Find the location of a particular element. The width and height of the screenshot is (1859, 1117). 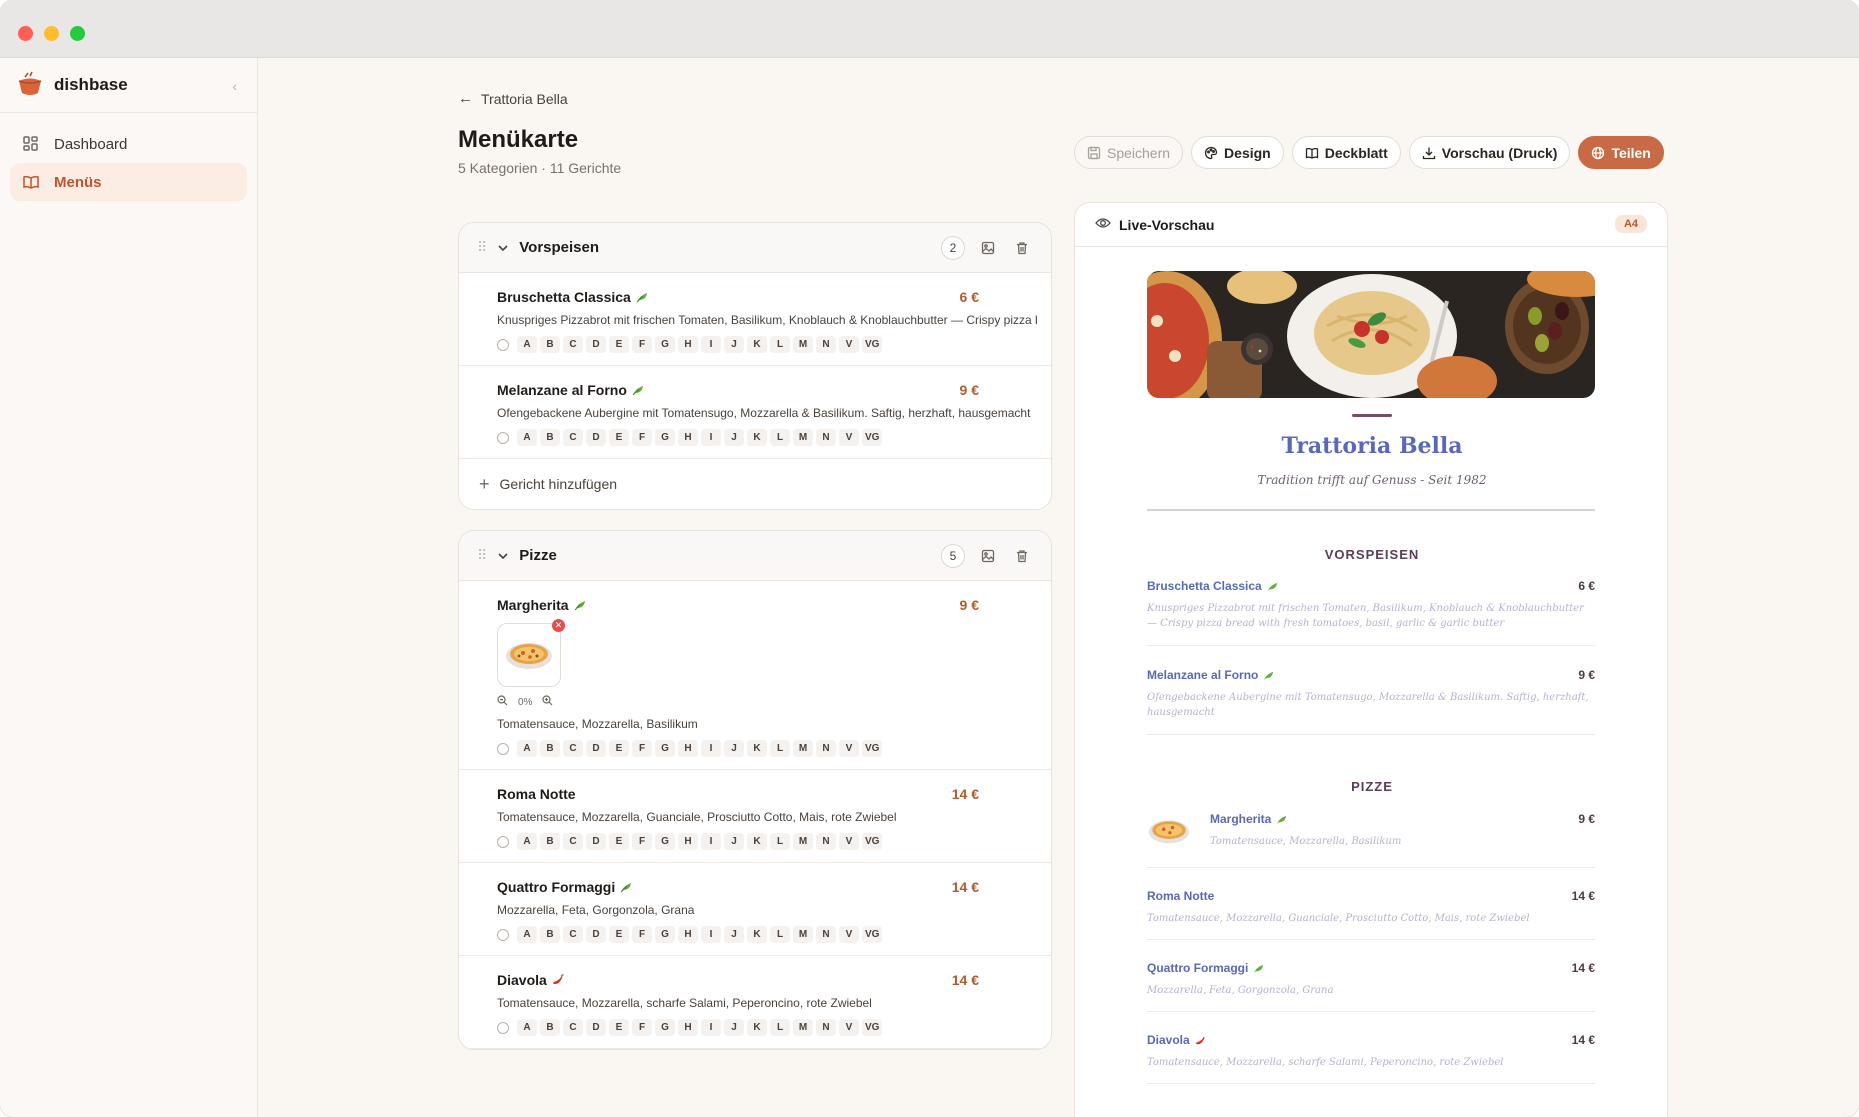

category-title: Vorspeisen is located at coordinates (559, 247).